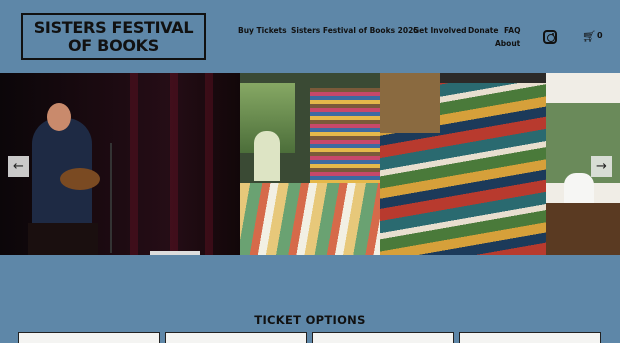 Image resolution: width=620 pixels, height=343 pixels. I want to click on nav-faq: FAQ, so click(512, 30).